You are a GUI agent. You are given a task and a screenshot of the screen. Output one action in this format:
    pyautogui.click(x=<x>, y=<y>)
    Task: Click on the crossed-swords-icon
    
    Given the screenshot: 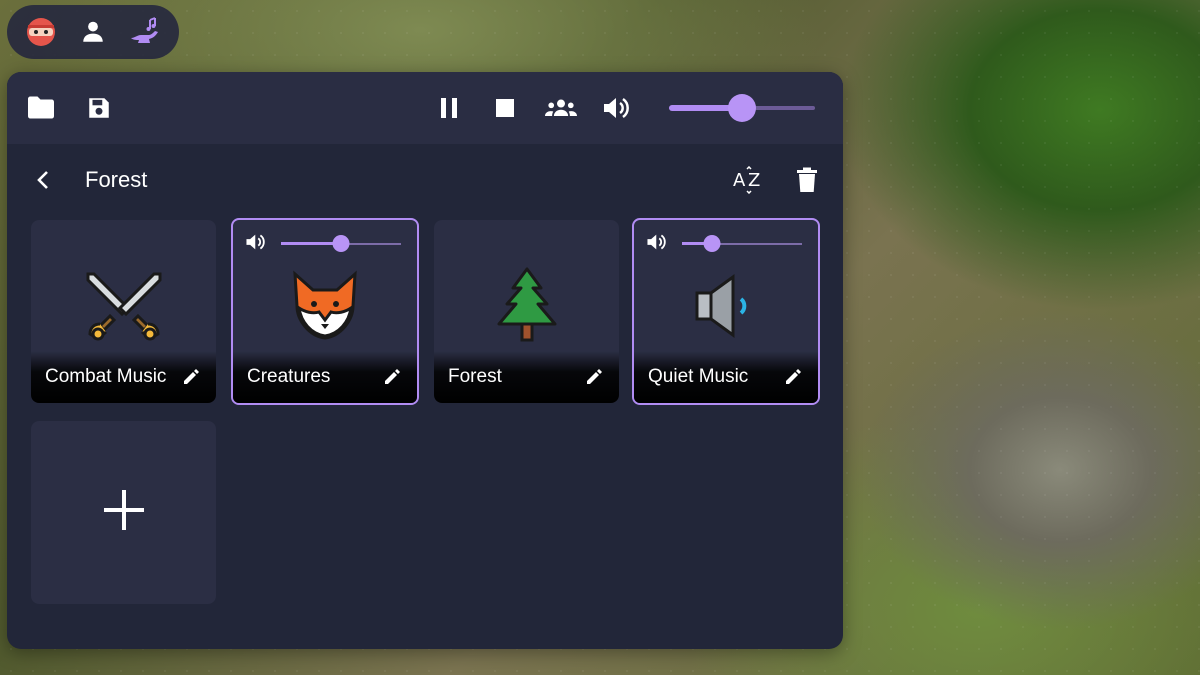 What is the action you would take?
    pyautogui.click(x=123, y=306)
    